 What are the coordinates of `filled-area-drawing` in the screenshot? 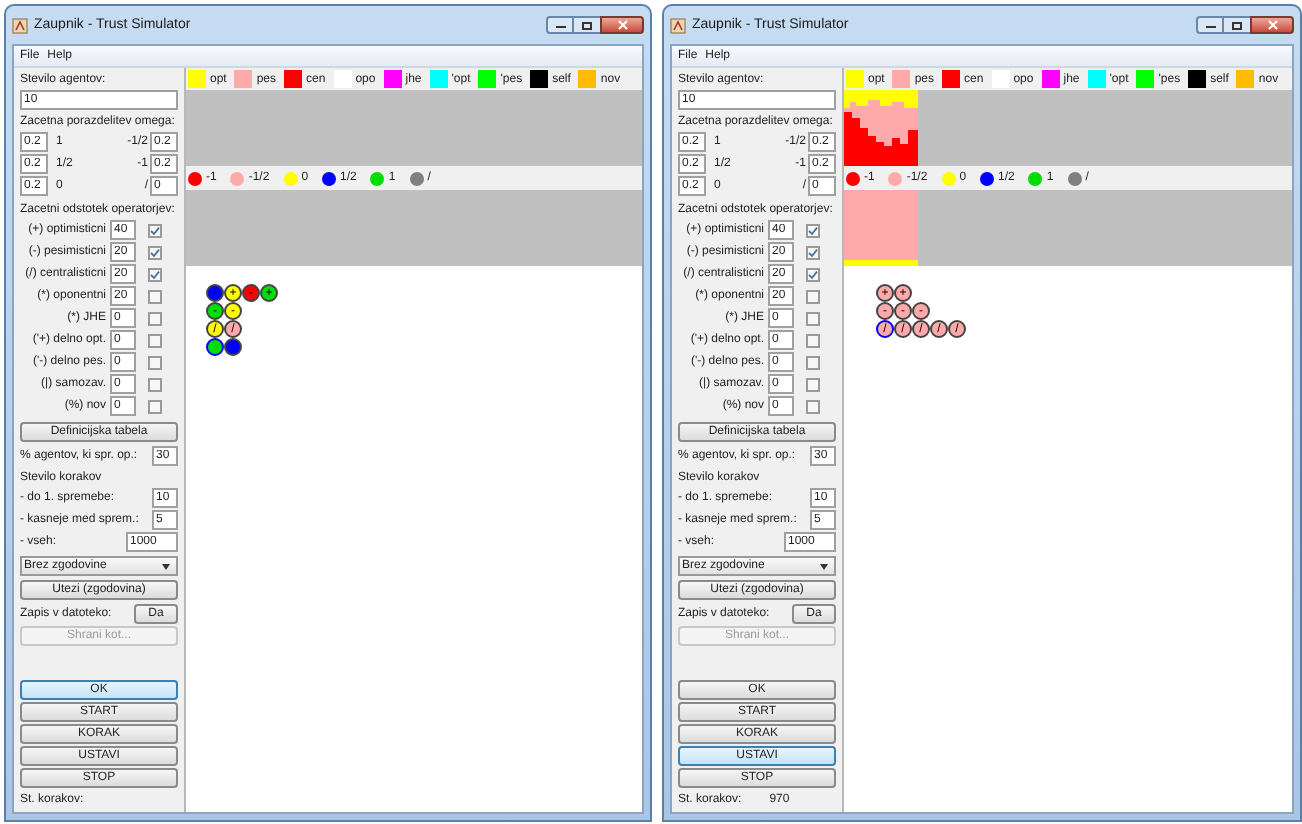 It's located at (881, 228).